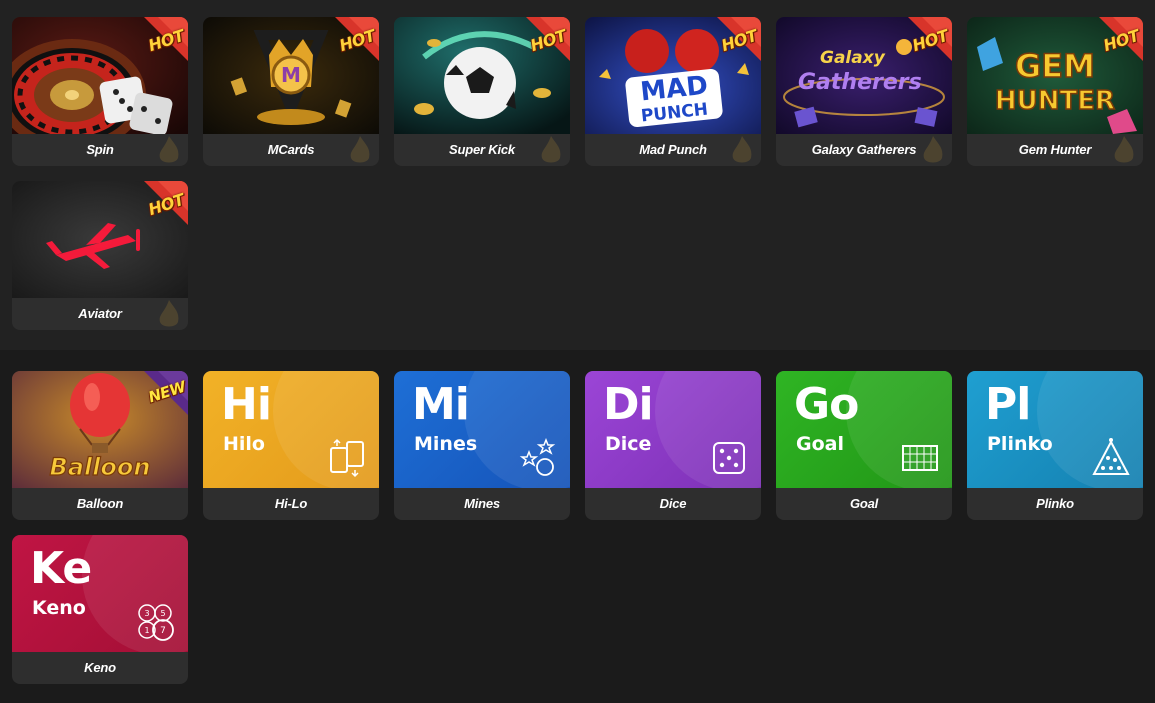 The width and height of the screenshot is (1155, 703). Describe the element at coordinates (146, 613) in the screenshot. I see `keno-ball-number: 3` at that location.